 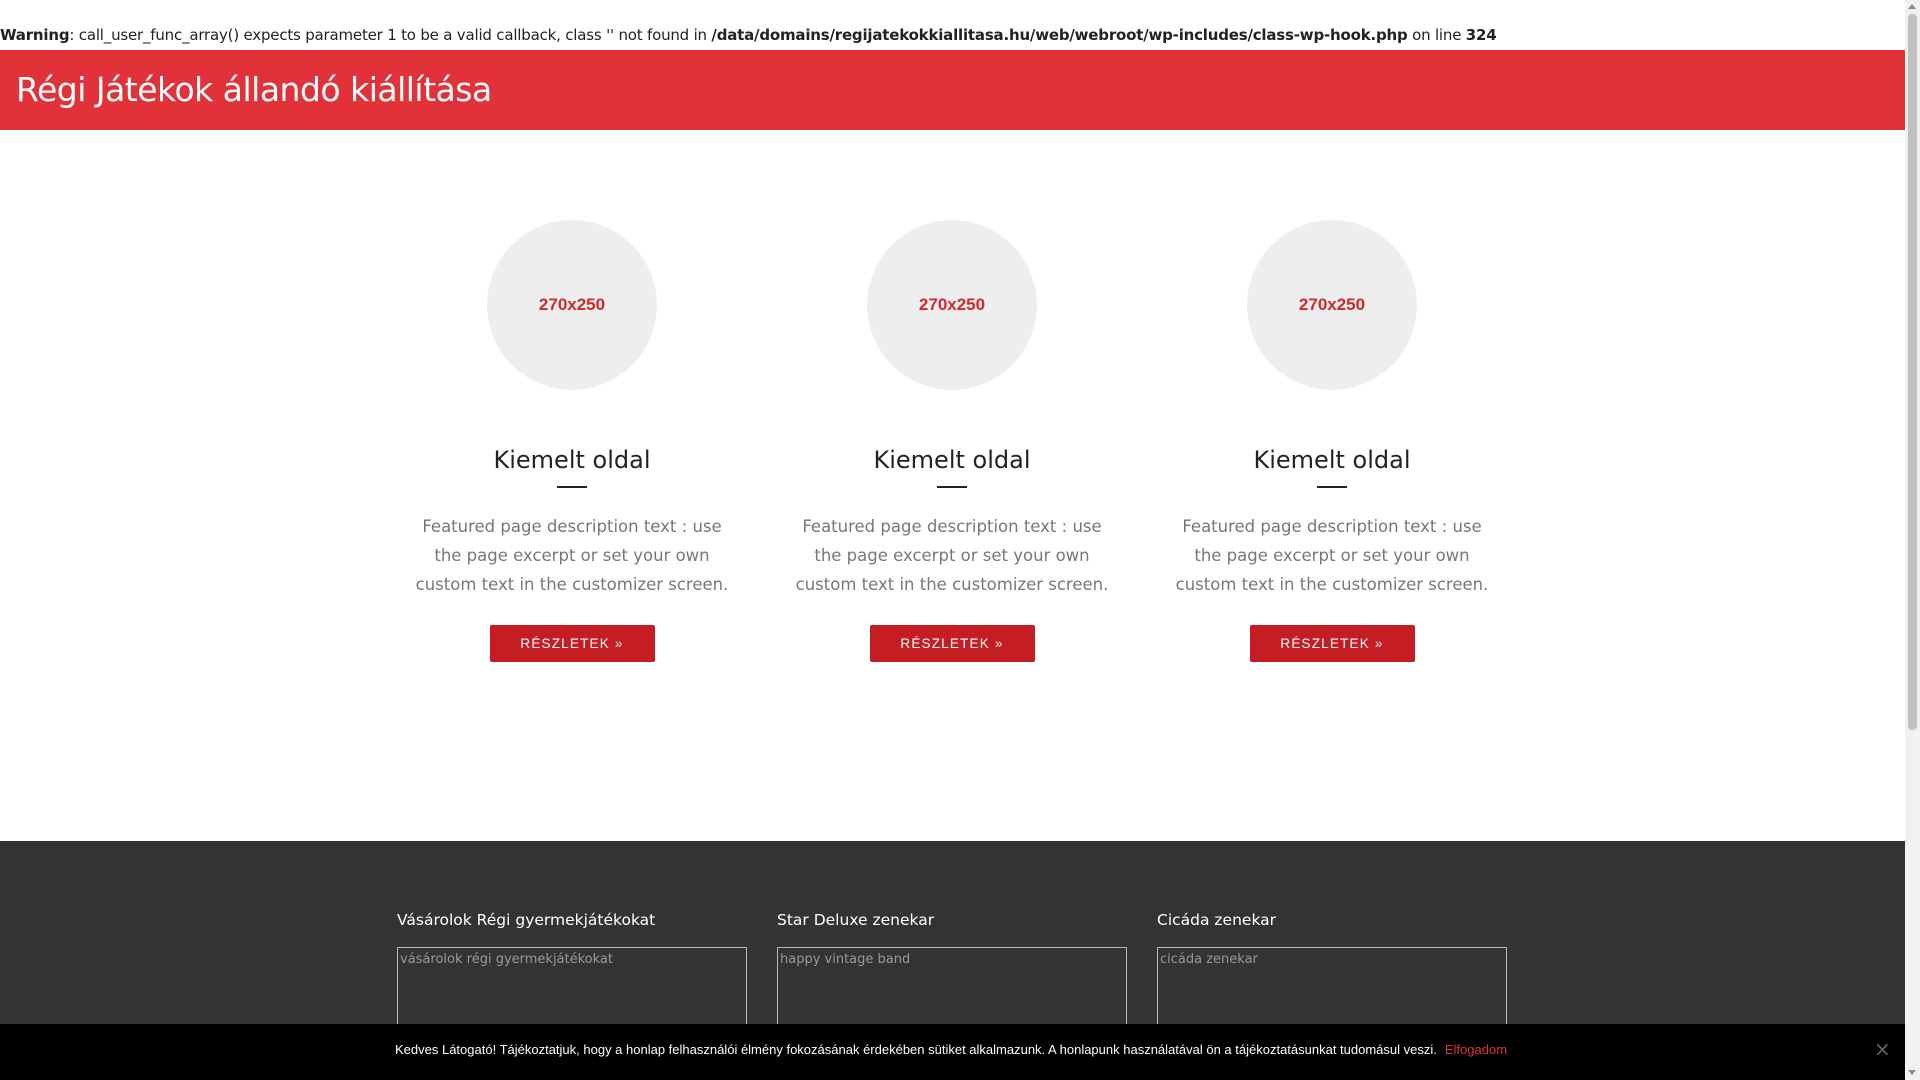 What do you see at coordinates (1217, 920) in the screenshot?
I see `widget-title: Cicáda zenekar` at bounding box center [1217, 920].